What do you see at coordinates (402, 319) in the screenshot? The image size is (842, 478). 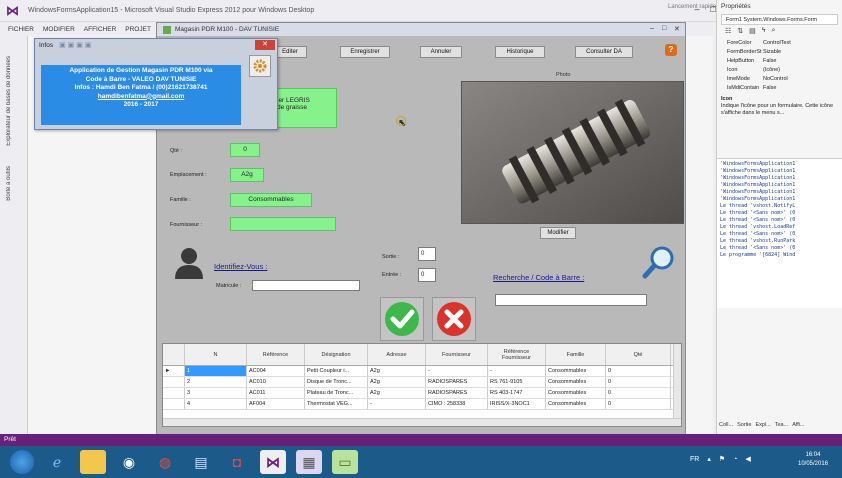 I see `confirm-button` at bounding box center [402, 319].